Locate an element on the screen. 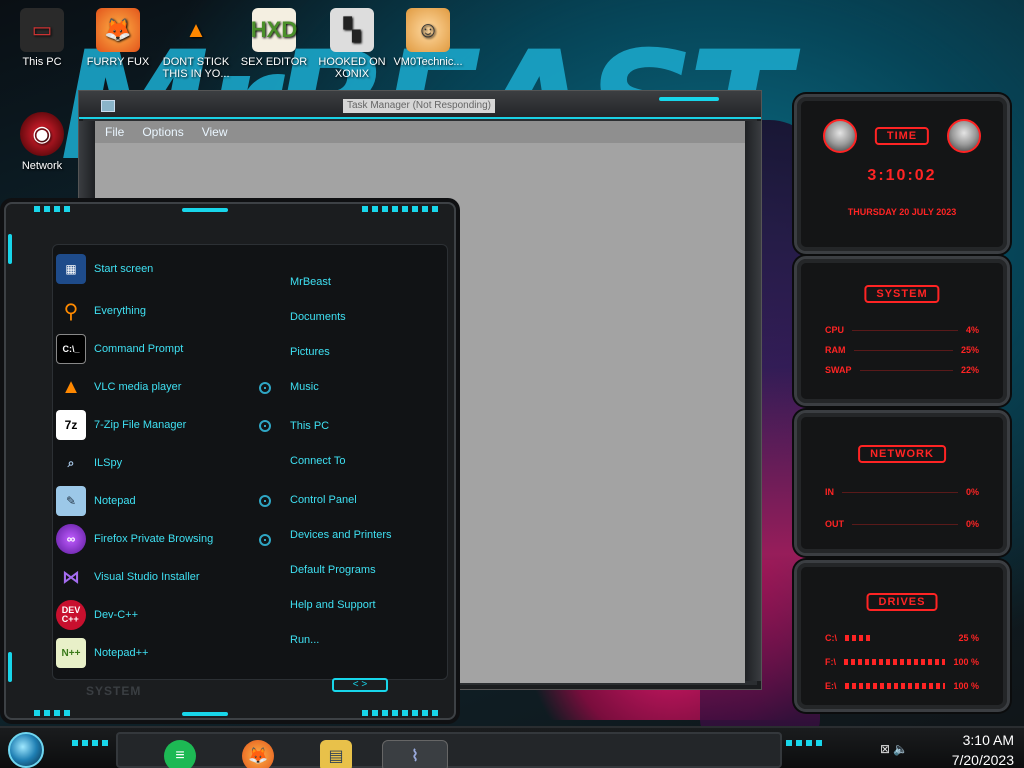  desktop-icon-label: SEX EDITOR is located at coordinates (274, 62).